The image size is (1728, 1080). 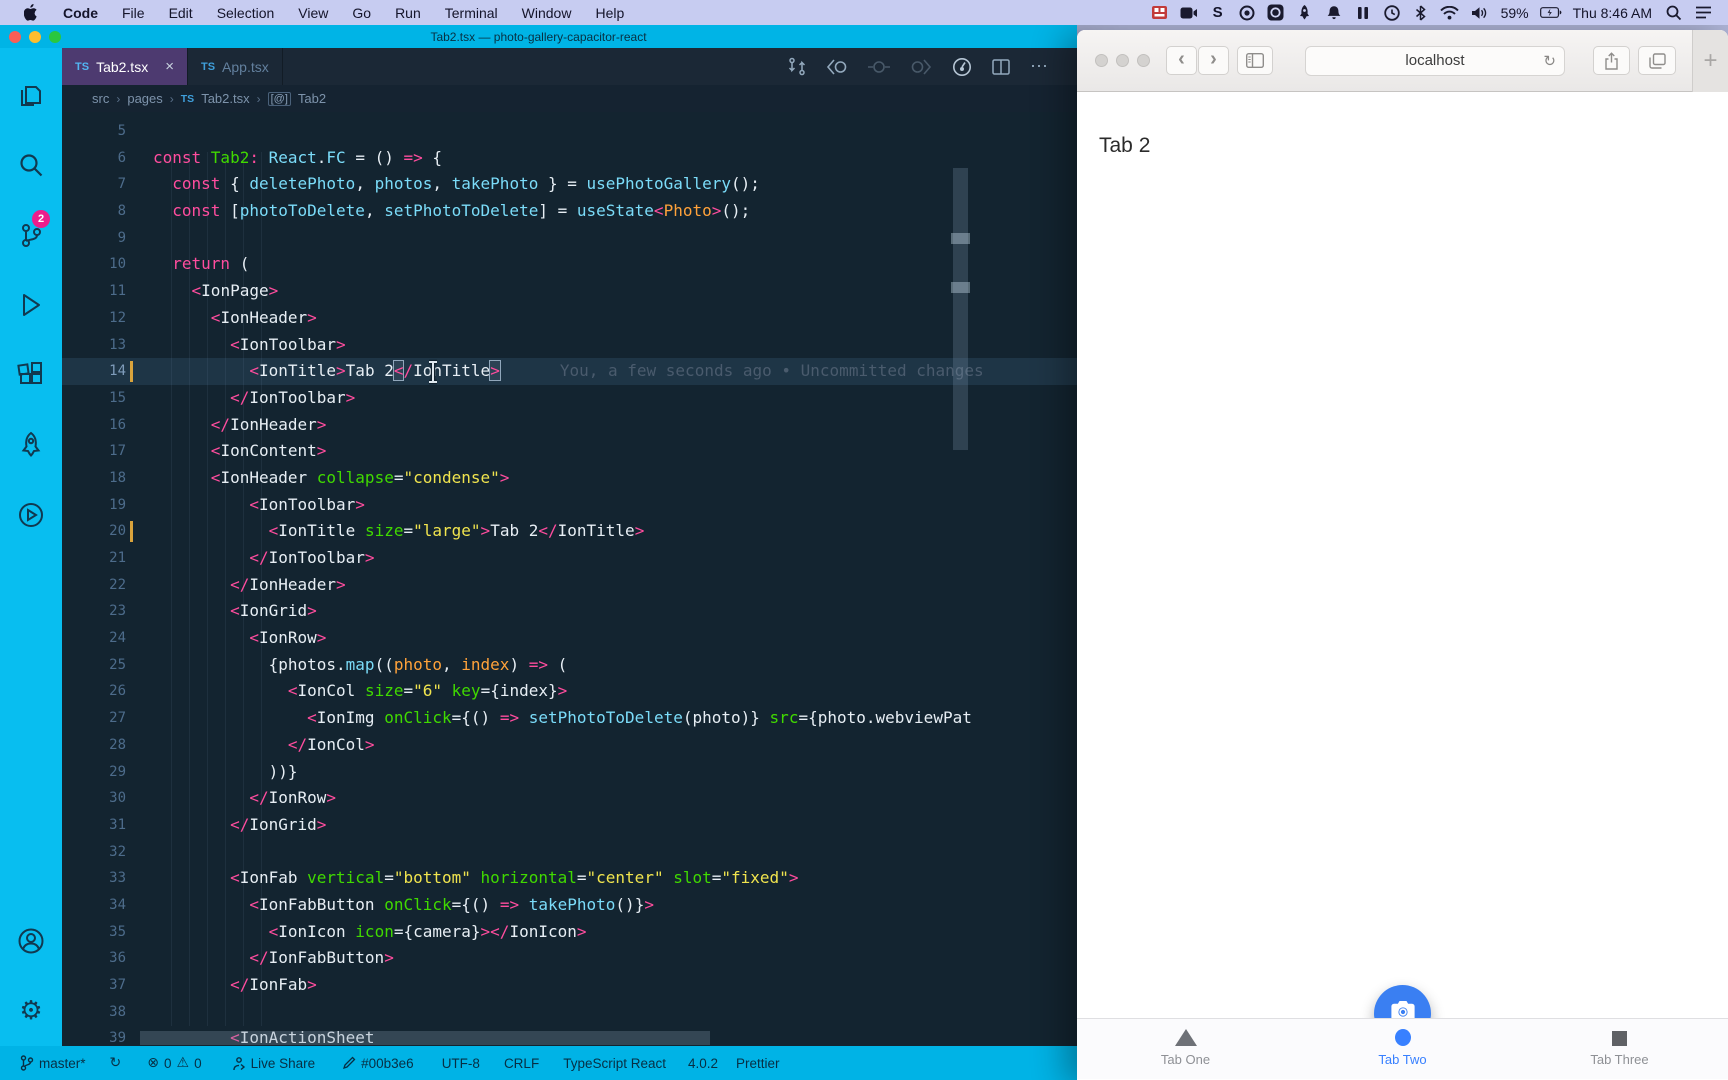 What do you see at coordinates (569, 798) in the screenshot?
I see `code-line-30: 30 </IonRow>` at bounding box center [569, 798].